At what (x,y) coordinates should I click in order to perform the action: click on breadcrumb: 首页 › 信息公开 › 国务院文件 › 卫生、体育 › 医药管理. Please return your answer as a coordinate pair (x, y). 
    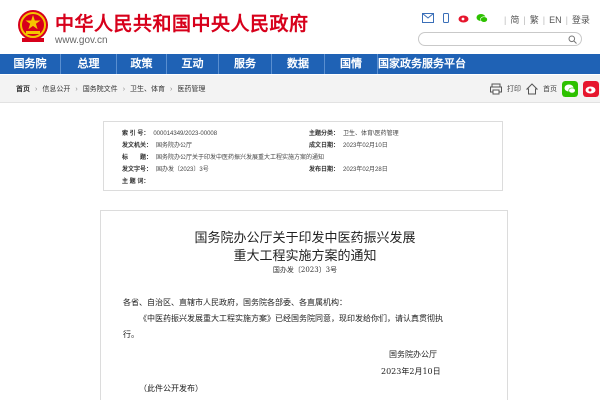
    Looking at the image, I should click on (110, 89).